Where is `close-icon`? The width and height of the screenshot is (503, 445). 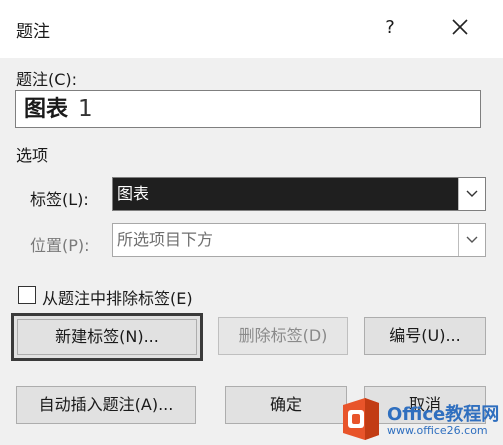
close-icon is located at coordinates (460, 27).